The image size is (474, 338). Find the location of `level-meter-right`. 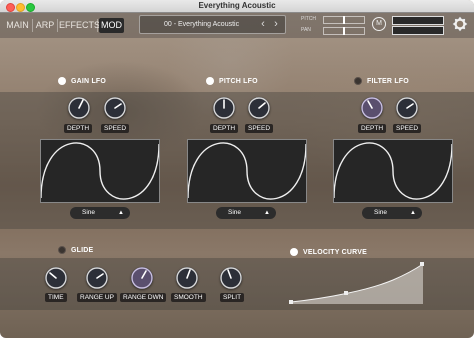

level-meter-right is located at coordinates (418, 30).